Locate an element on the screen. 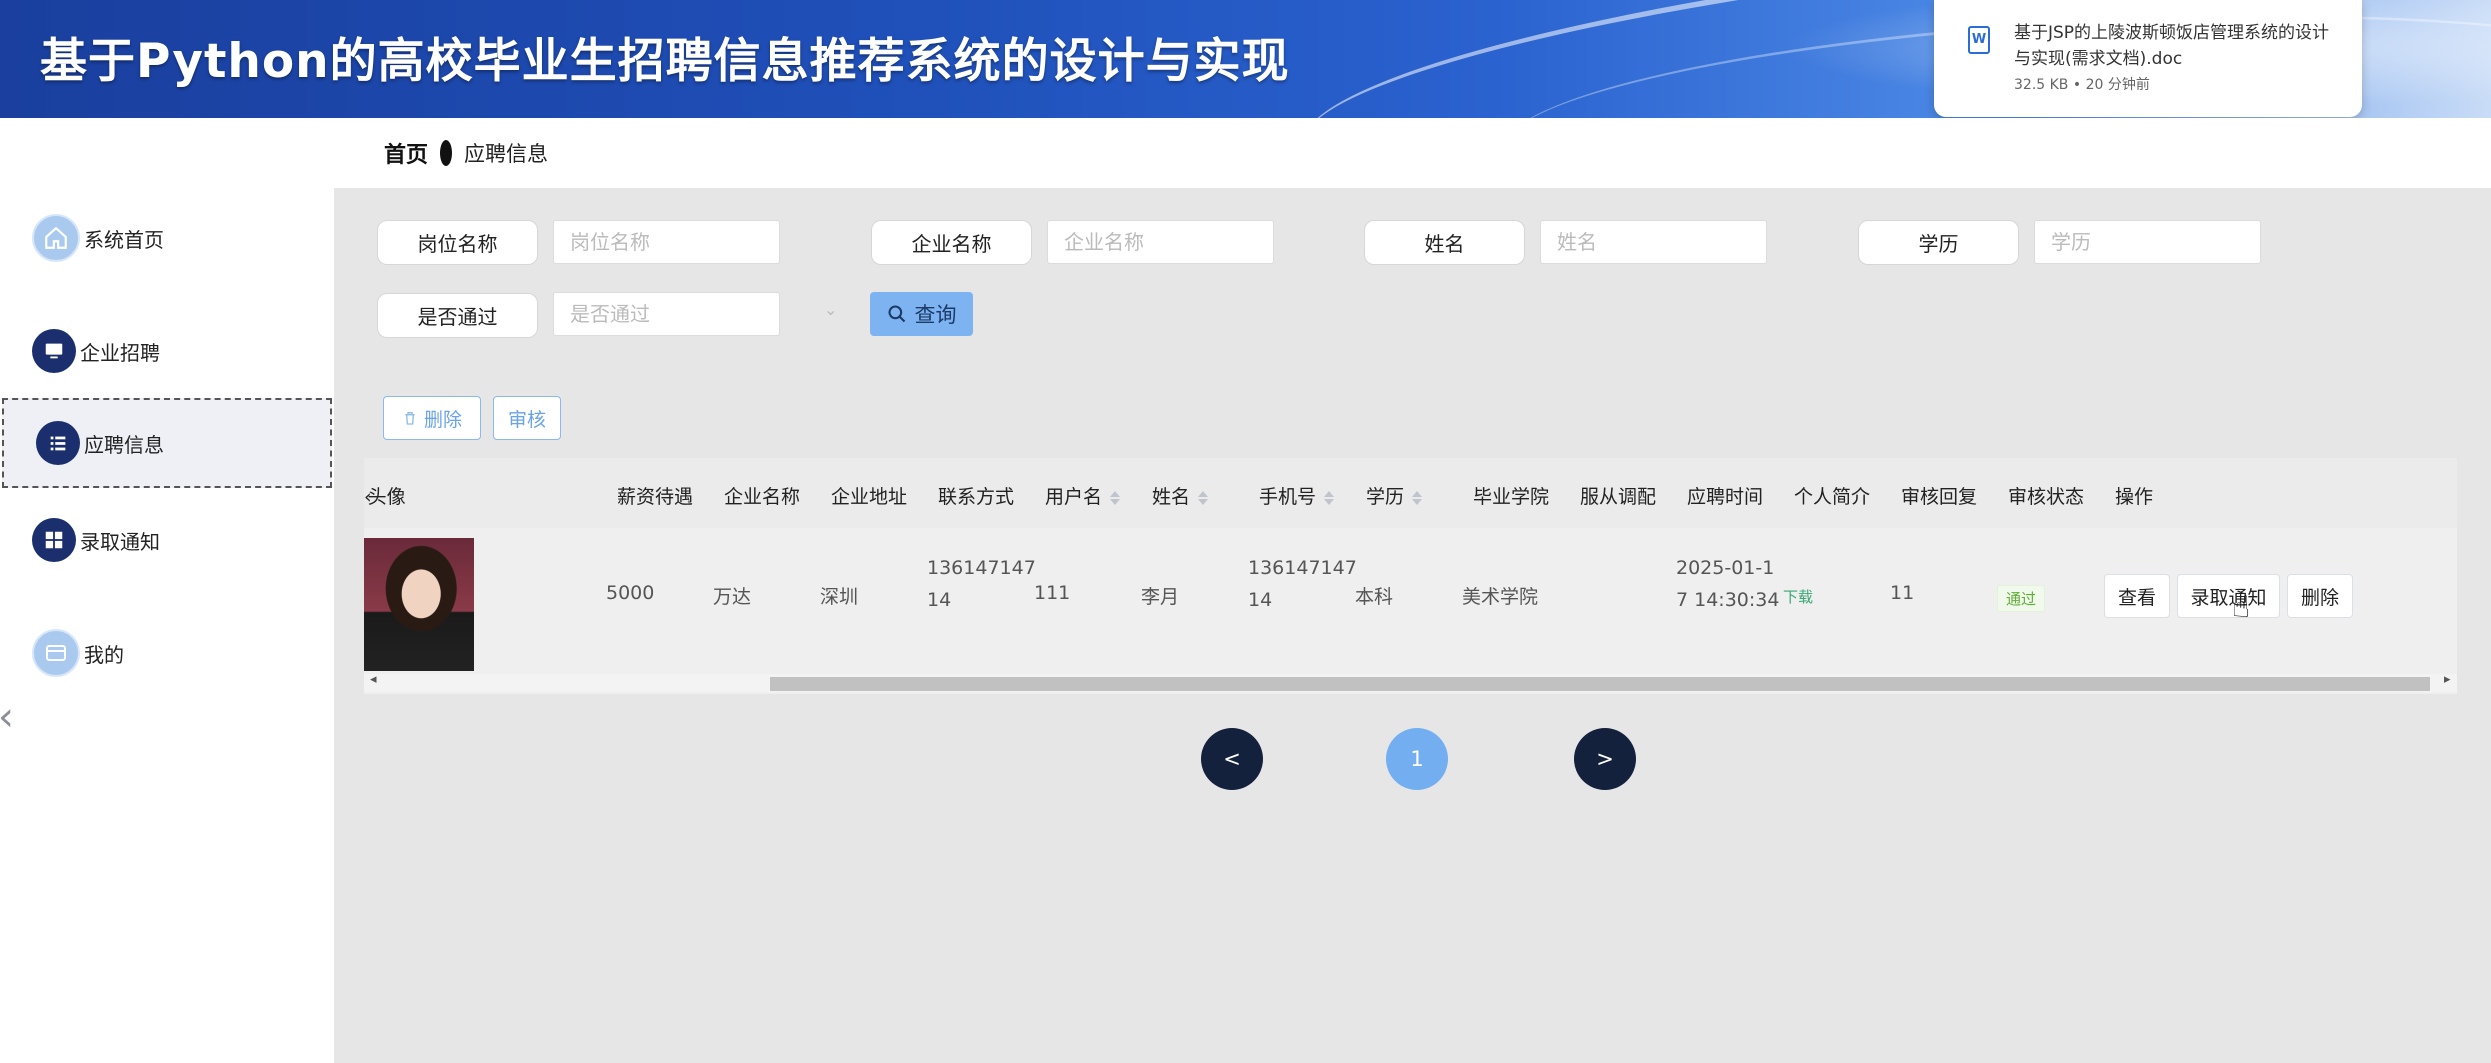 Image resolution: width=2491 pixels, height=1063 pixels. cell-education: 本科 is located at coordinates (1374, 597).